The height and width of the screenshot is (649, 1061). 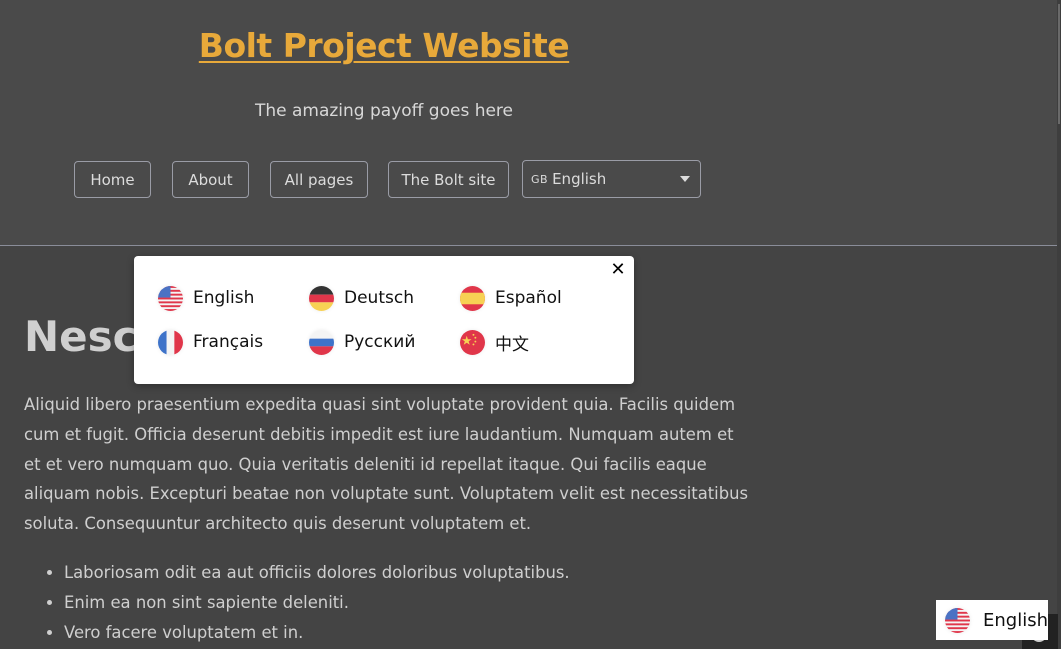 What do you see at coordinates (618, 270) in the screenshot?
I see `close-icon: ✕` at bounding box center [618, 270].